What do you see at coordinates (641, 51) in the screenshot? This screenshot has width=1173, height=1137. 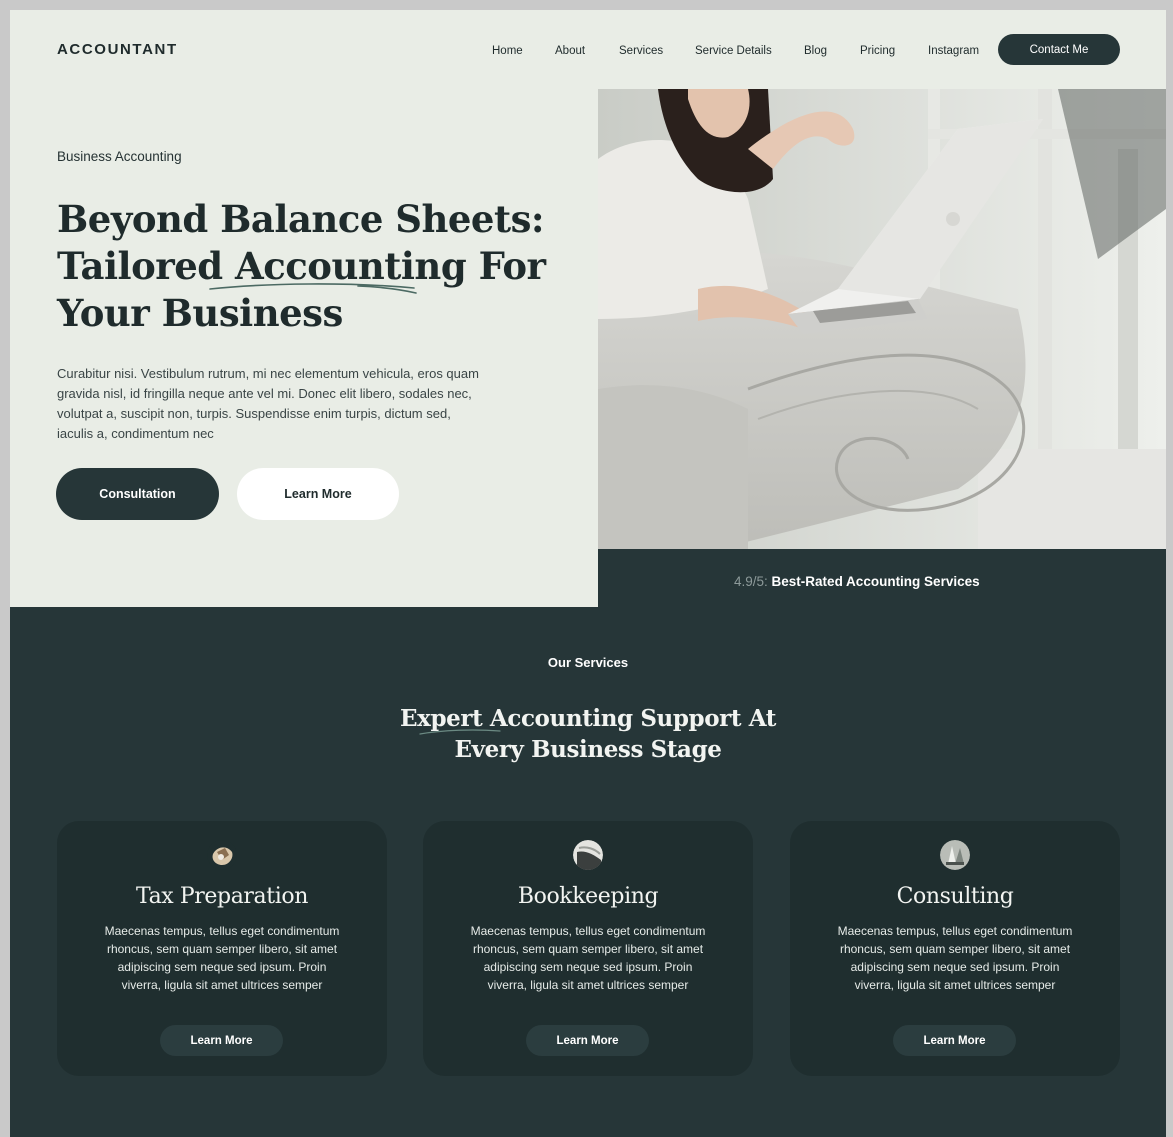 I see `nav-services: Services` at bounding box center [641, 51].